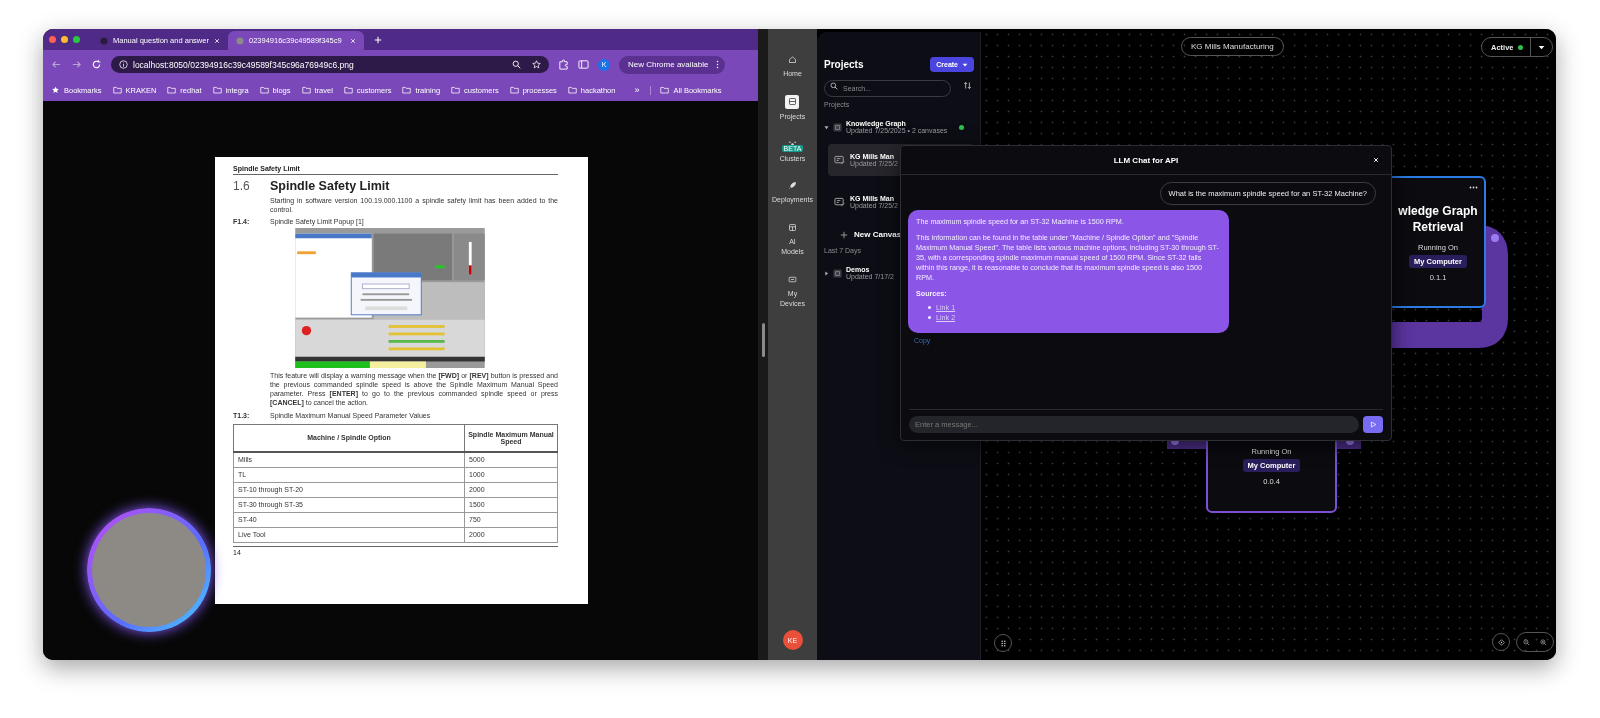 Image resolution: width=1600 pixels, height=718 pixels. Describe the element at coordinates (1146, 160) in the screenshot. I see `dialog-title: LLM Chat for API` at that location.